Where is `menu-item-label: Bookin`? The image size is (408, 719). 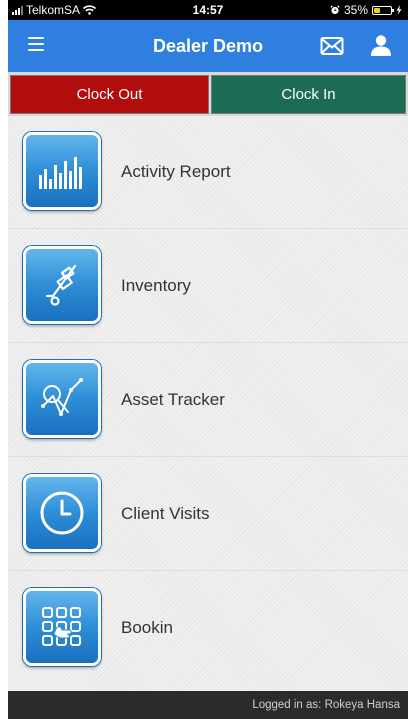 menu-item-label: Bookin is located at coordinates (147, 627).